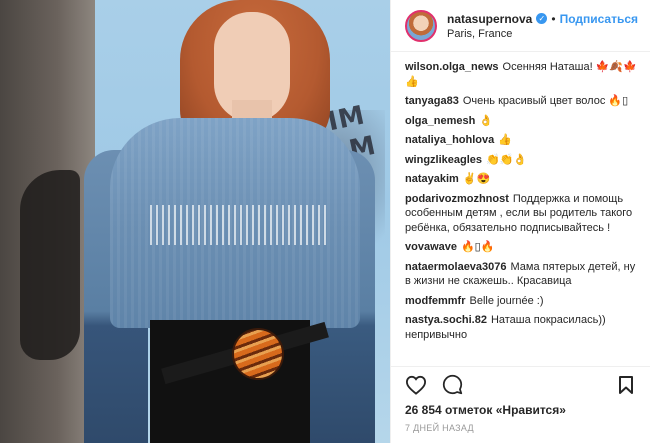  Describe the element at coordinates (521, 179) in the screenshot. I see `comment-item: natayakim ✌️😍` at that location.